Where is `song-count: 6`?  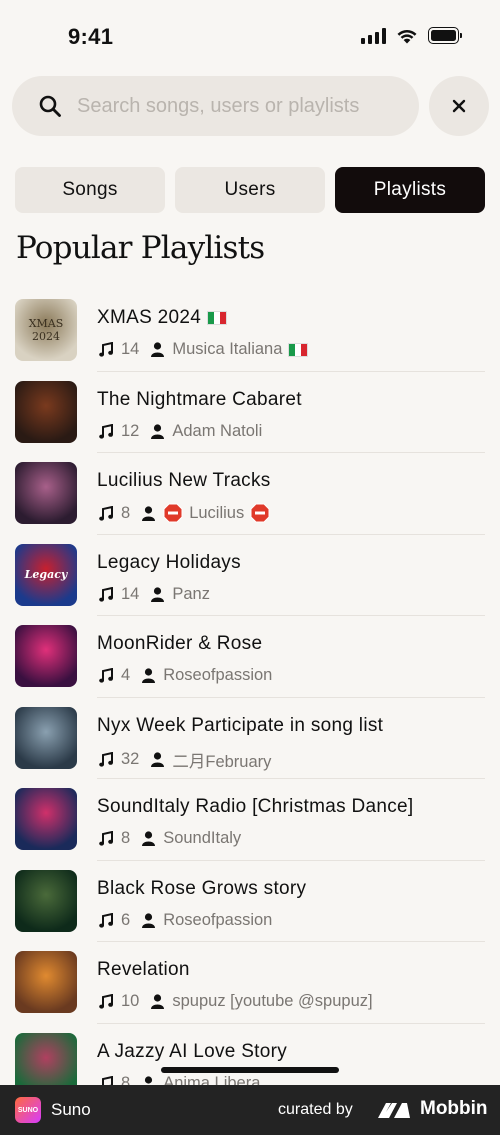
song-count: 6 is located at coordinates (126, 919).